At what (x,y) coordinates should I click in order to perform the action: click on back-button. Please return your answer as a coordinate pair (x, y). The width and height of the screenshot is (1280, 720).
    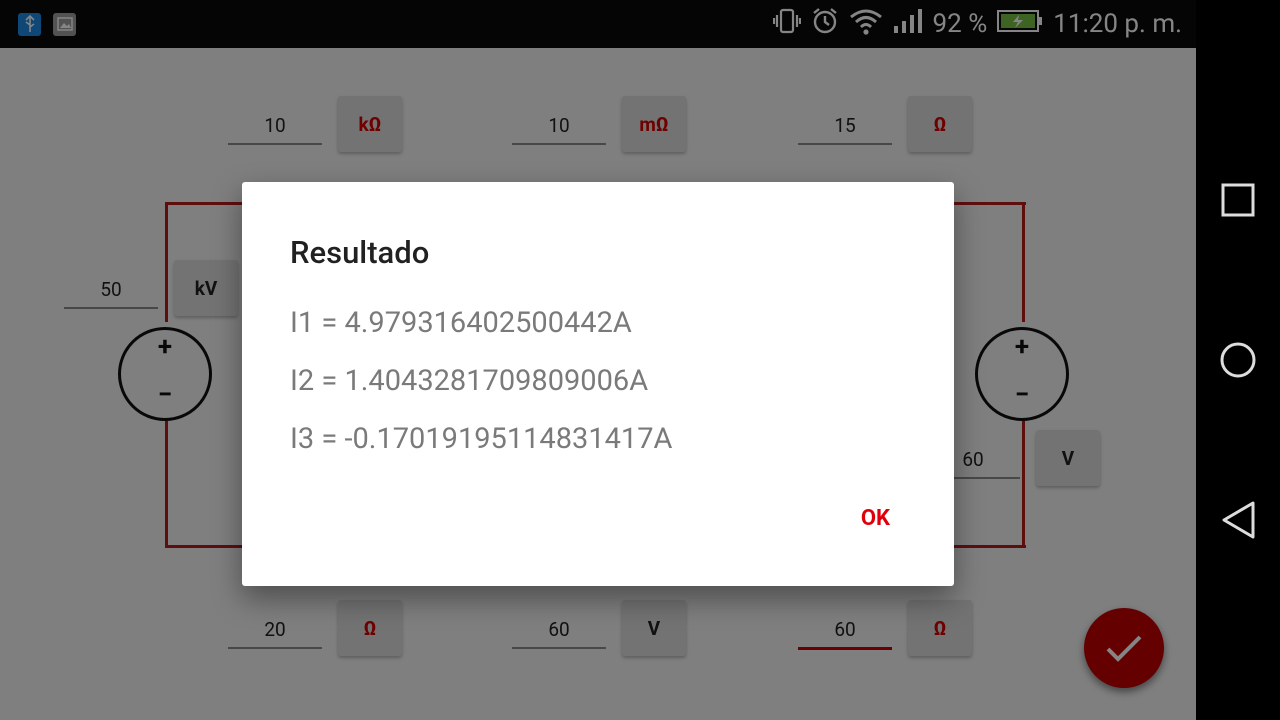
    Looking at the image, I should click on (1238, 520).